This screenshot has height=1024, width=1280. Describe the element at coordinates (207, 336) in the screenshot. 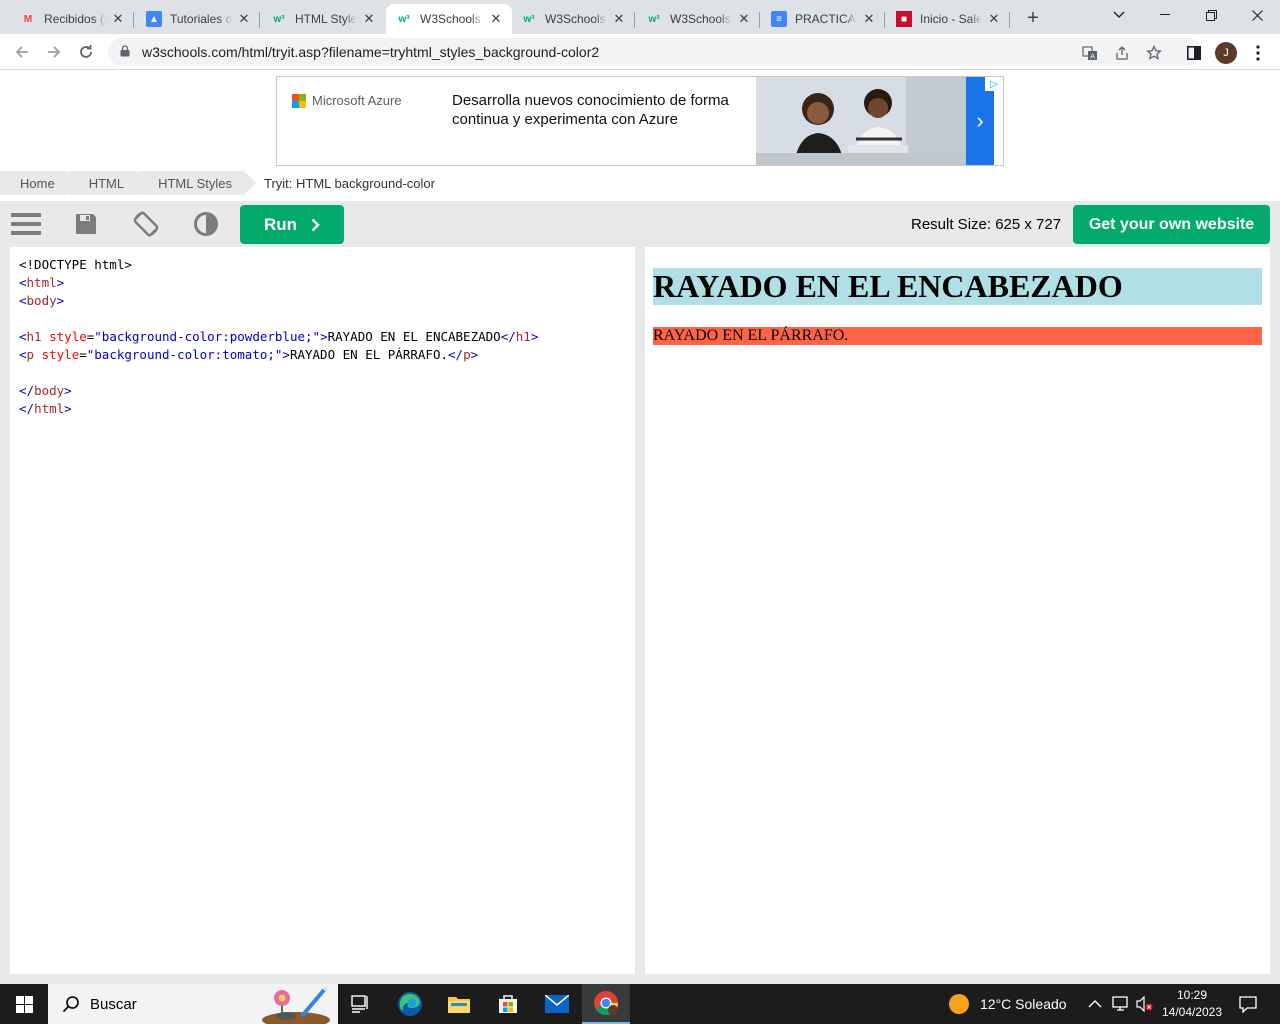

I see `code-token: "background-color:powderblue;"` at that location.